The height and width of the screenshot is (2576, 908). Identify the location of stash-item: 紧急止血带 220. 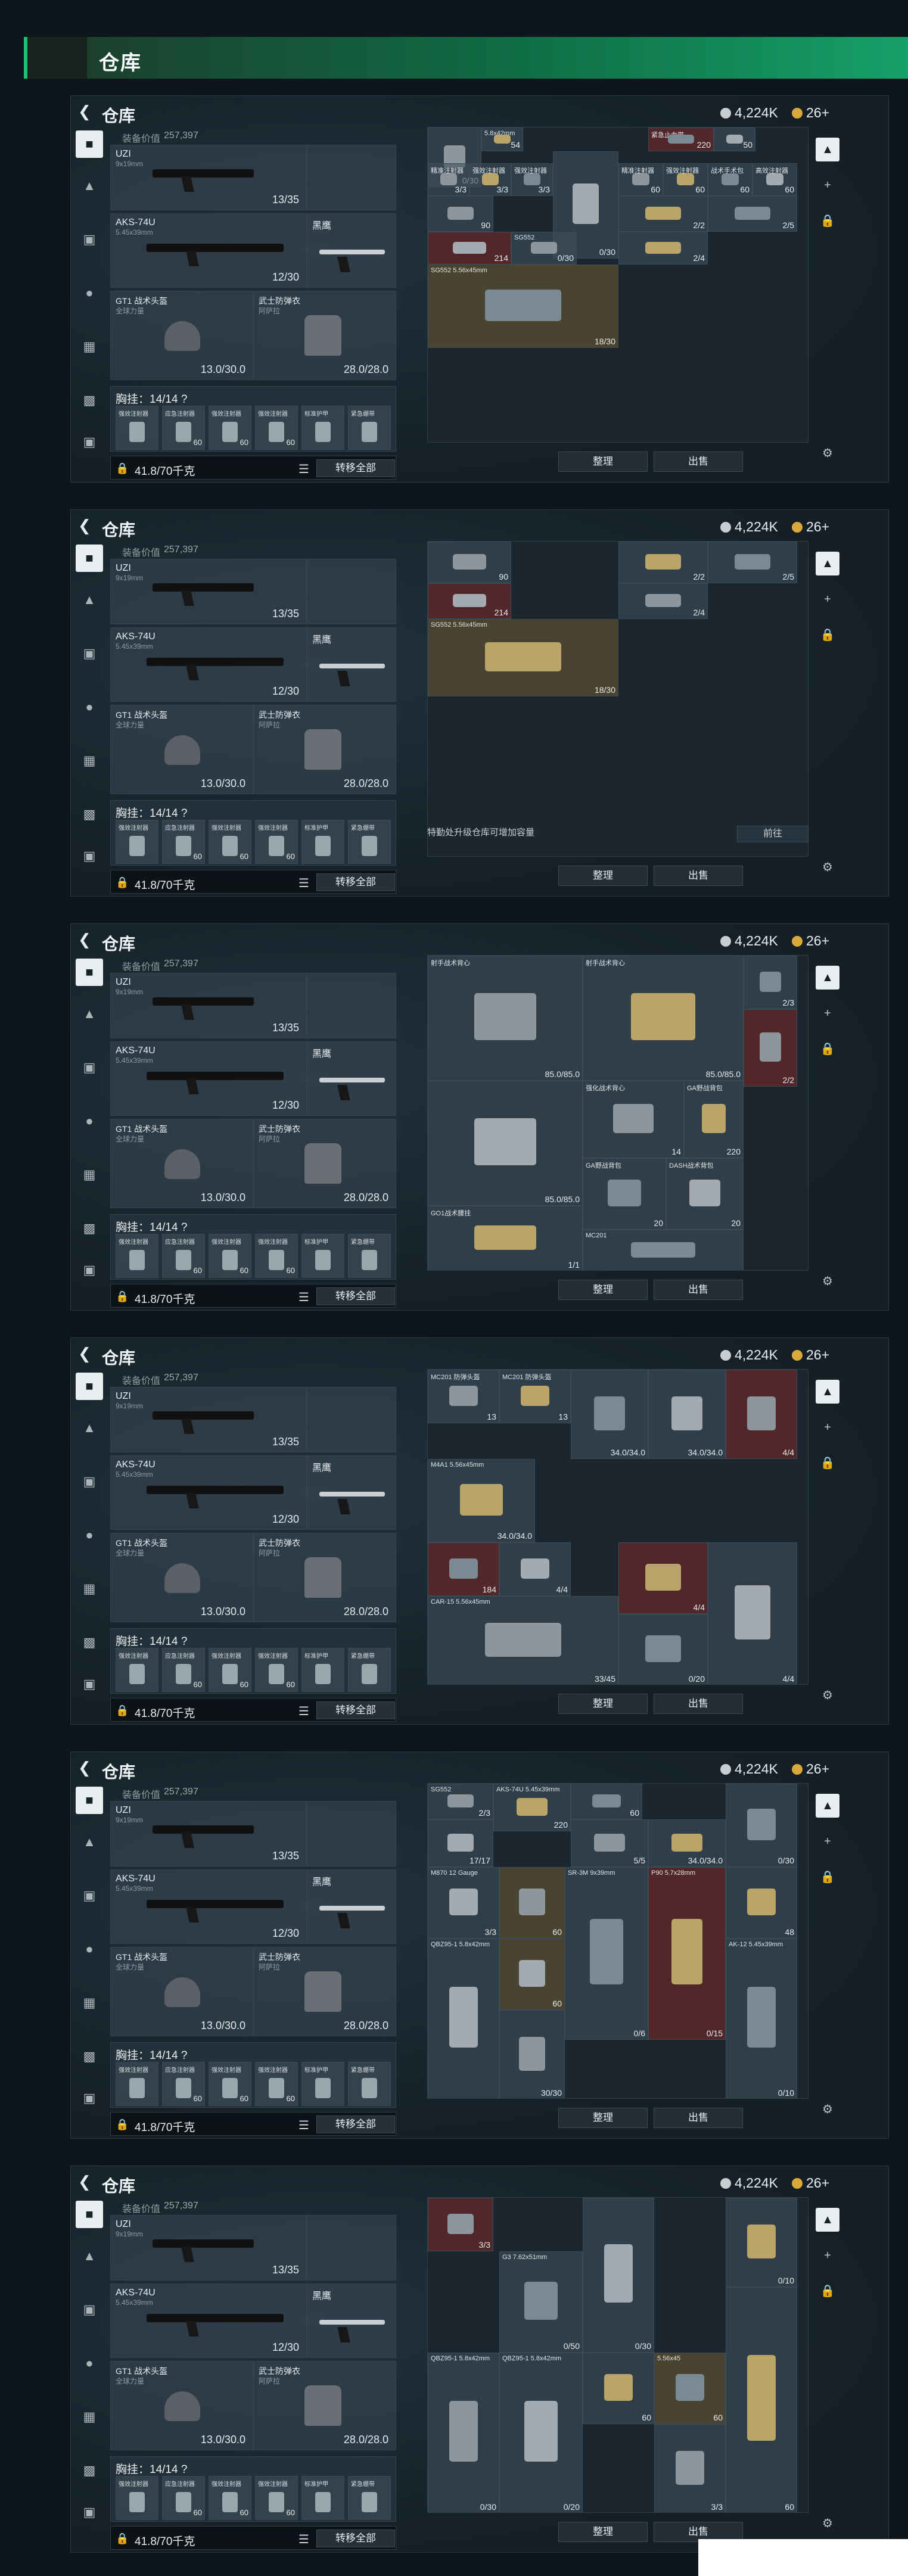
(681, 139).